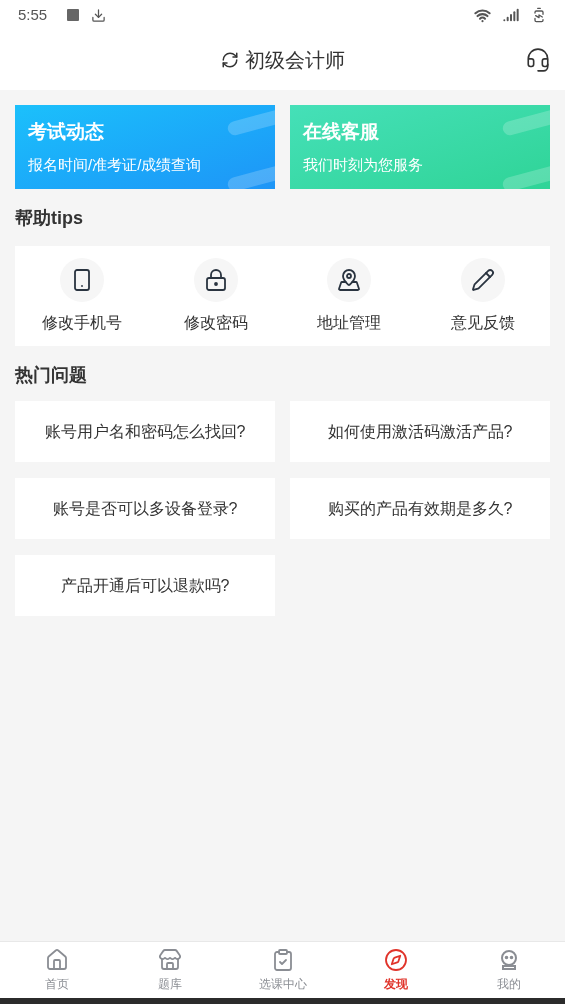 This screenshot has height=1004, width=565. I want to click on tip-item: 修改手机号, so click(82, 296).